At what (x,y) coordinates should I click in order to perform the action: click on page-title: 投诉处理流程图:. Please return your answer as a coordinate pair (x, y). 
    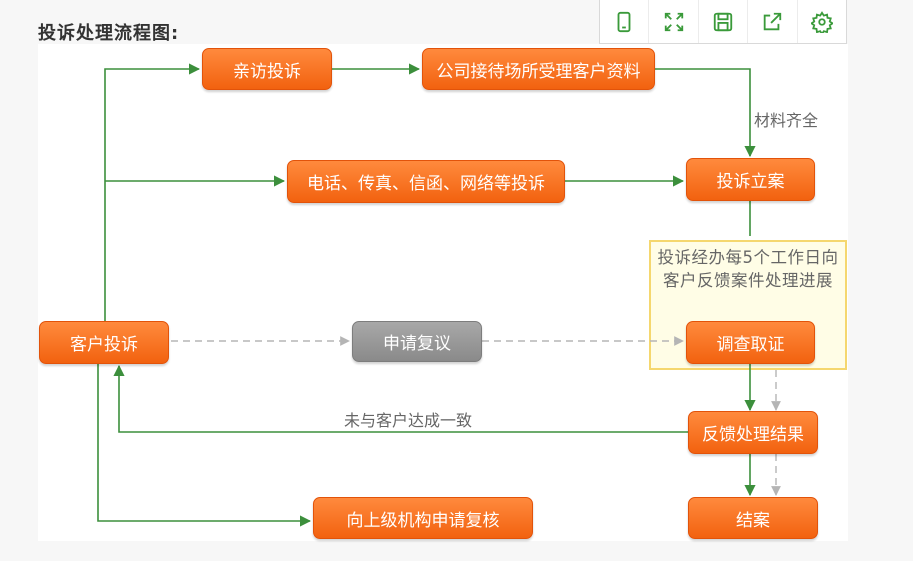
    Looking at the image, I should click on (109, 33).